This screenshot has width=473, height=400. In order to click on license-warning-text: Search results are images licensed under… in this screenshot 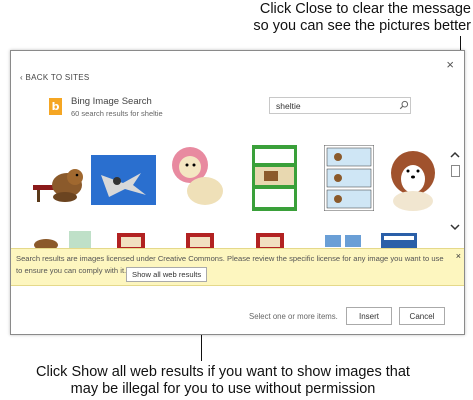, I will do `click(230, 264)`.